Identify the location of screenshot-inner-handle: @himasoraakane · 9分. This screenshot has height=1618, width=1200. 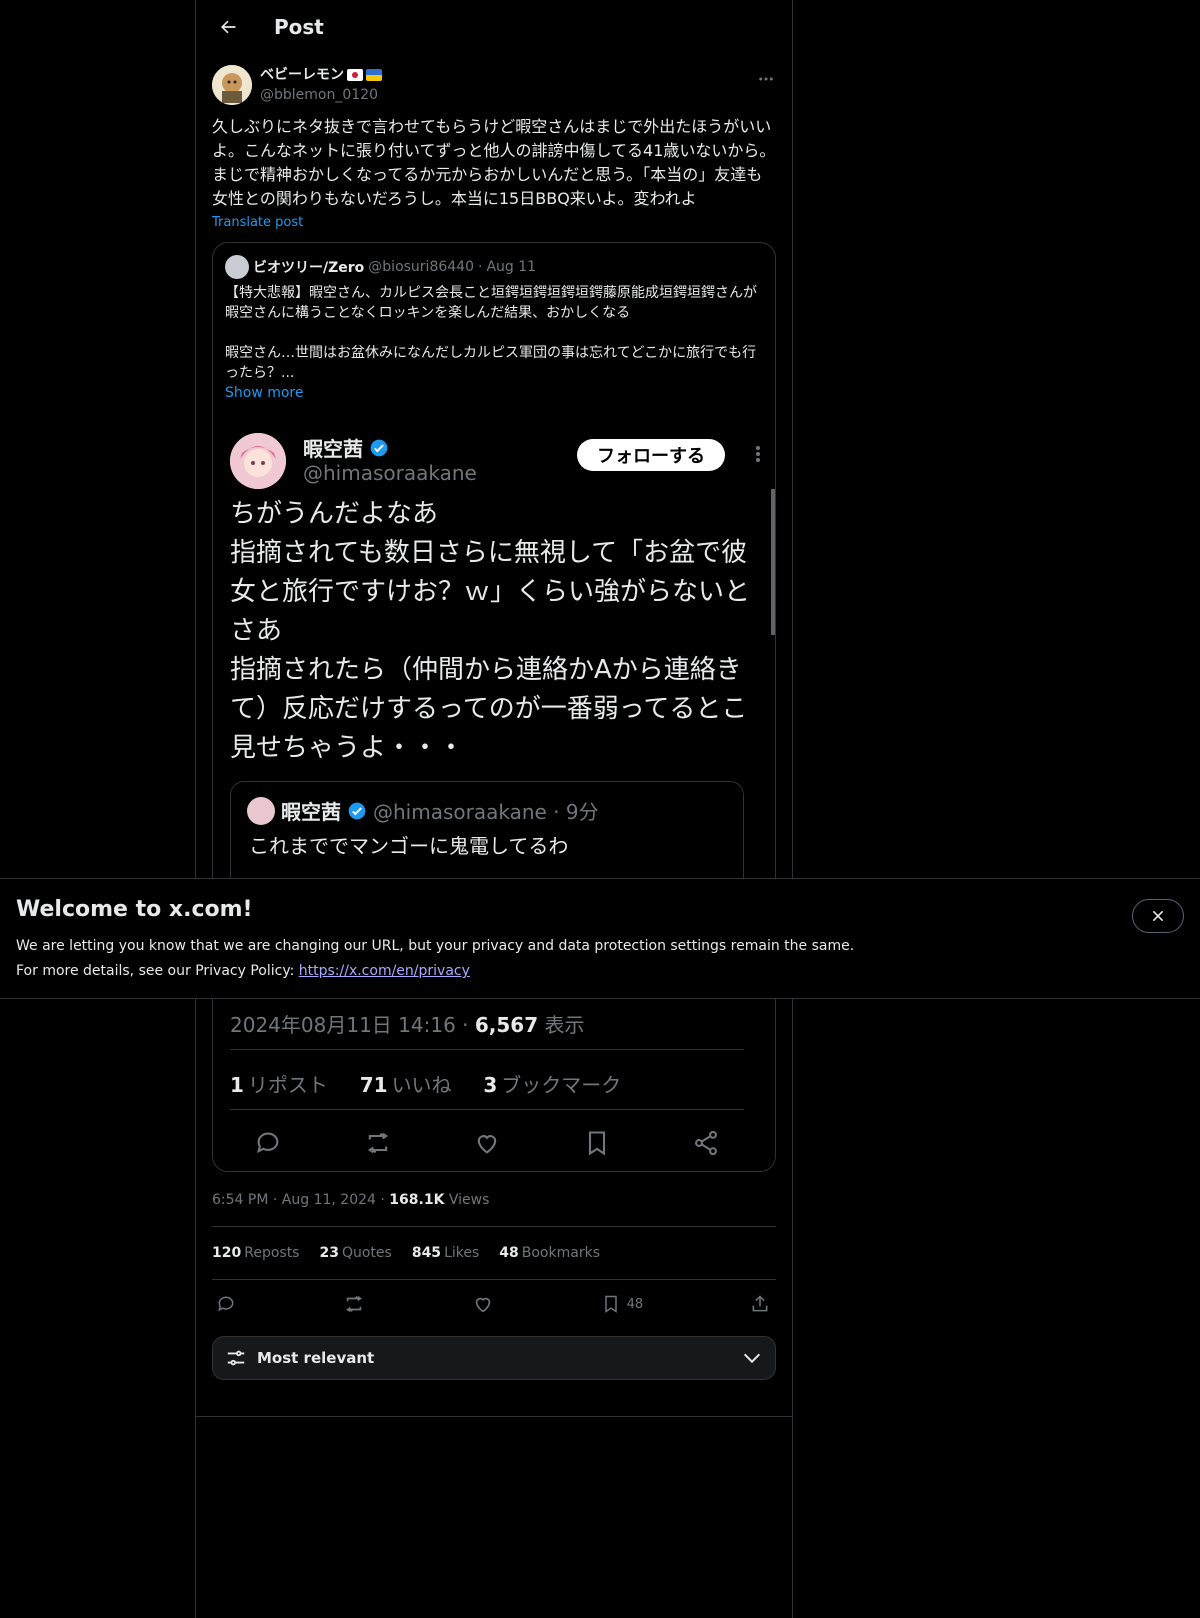
(486, 812).